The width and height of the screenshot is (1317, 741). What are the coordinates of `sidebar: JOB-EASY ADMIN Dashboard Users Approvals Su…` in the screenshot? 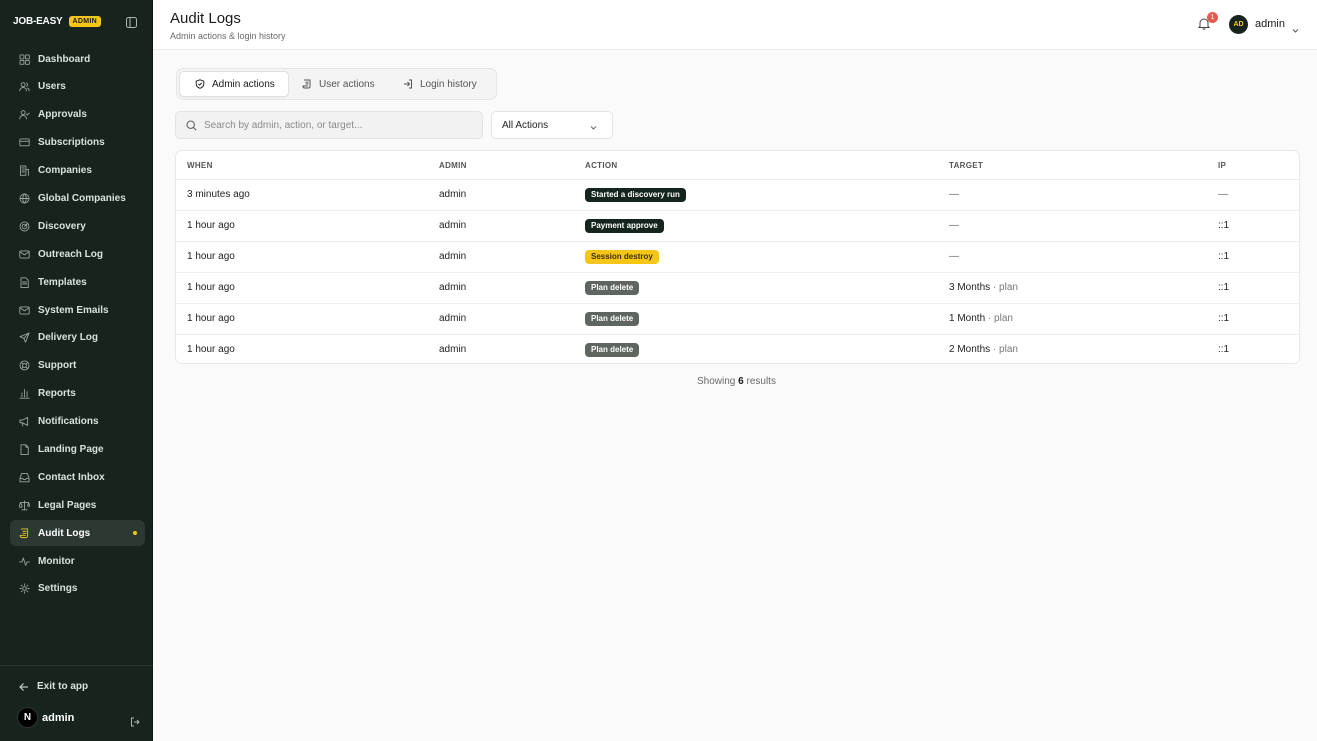 It's located at (76, 370).